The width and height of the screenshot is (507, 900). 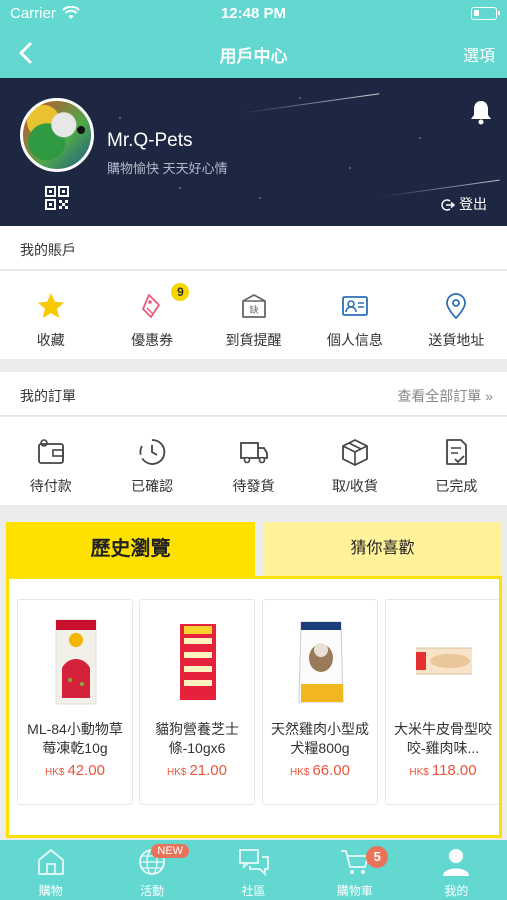 I want to click on checklist-icon, so click(x=457, y=452).